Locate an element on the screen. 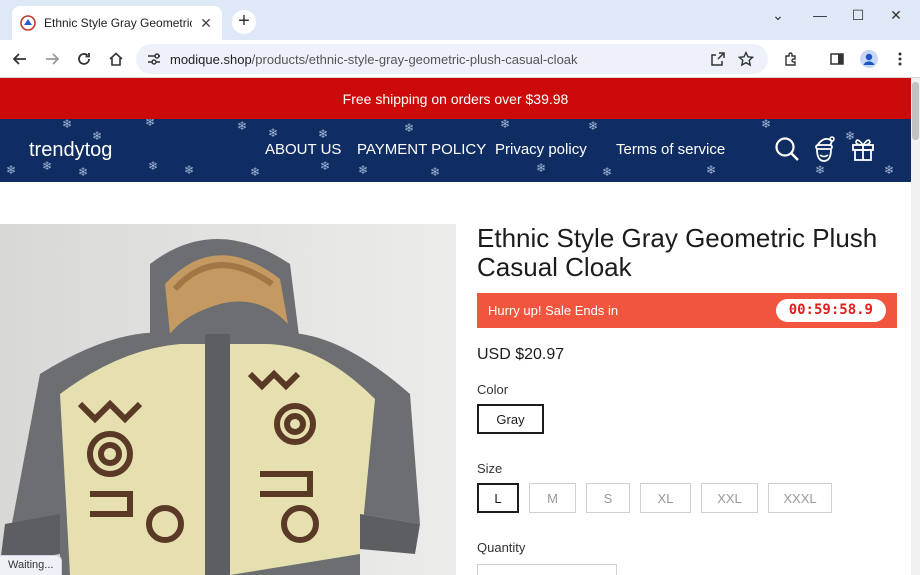 The image size is (920, 575). announcement-bar: Free shipping on orders over $39.98 is located at coordinates (455, 98).